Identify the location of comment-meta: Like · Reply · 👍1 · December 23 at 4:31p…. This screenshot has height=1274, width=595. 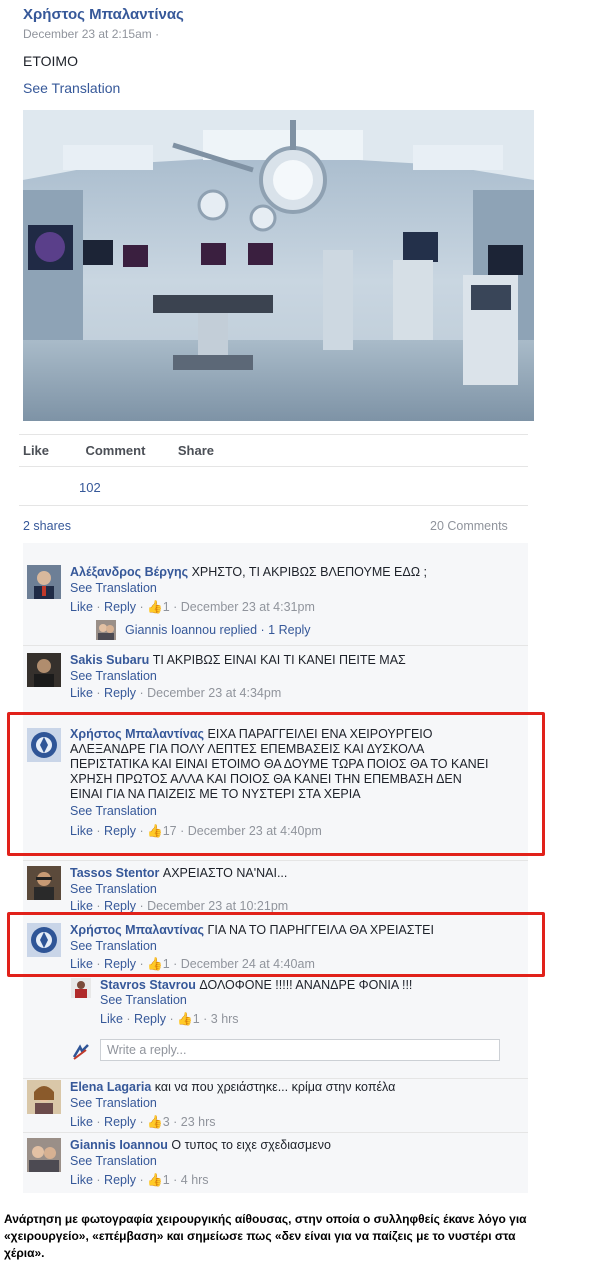
(192, 607).